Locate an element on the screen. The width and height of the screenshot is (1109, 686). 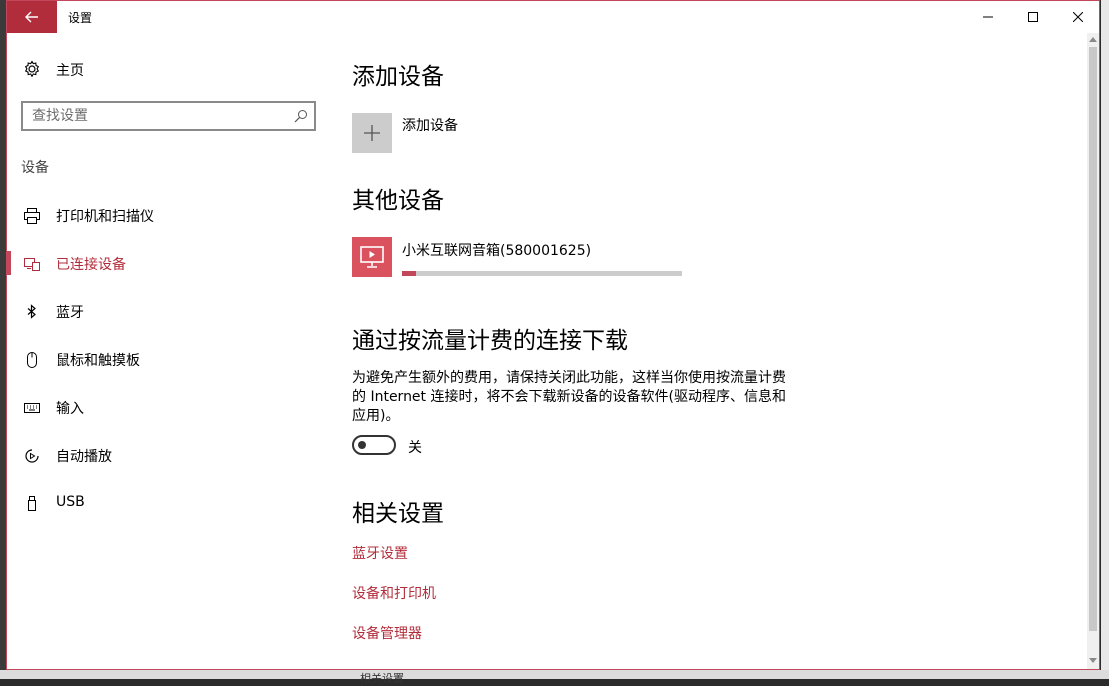
maximize-button is located at coordinates (1033, 17).